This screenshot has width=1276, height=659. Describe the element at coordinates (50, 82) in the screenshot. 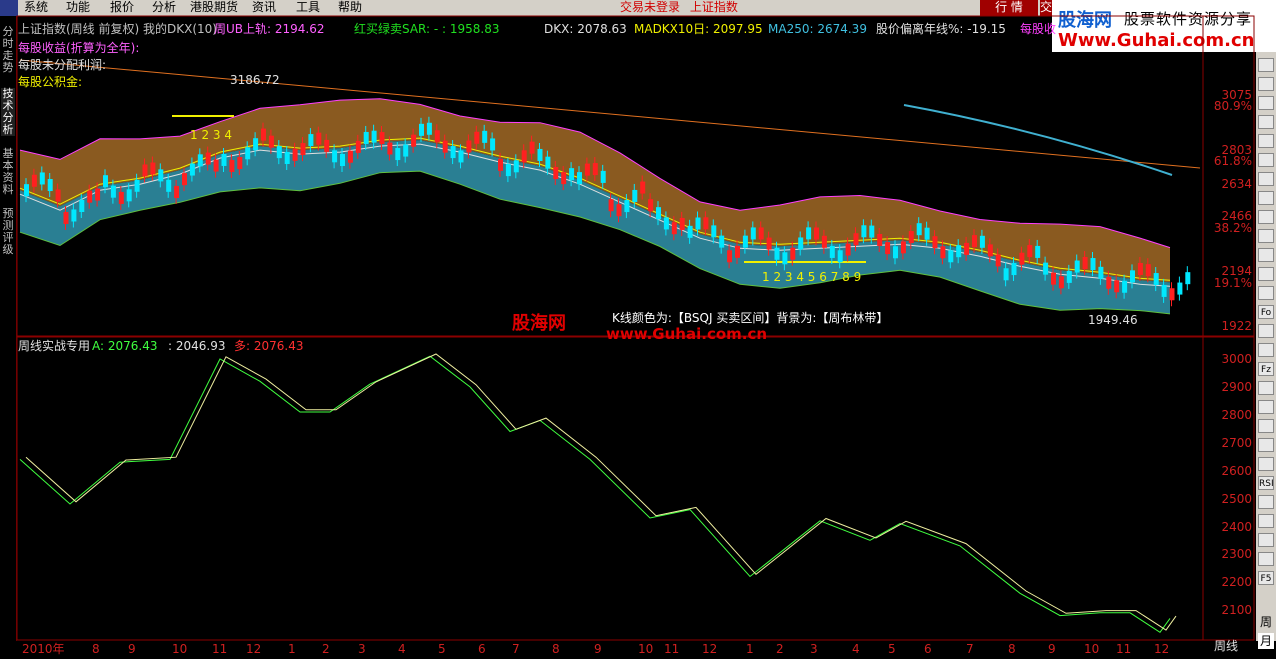

I see `info-reserve: 每股公积金:` at that location.